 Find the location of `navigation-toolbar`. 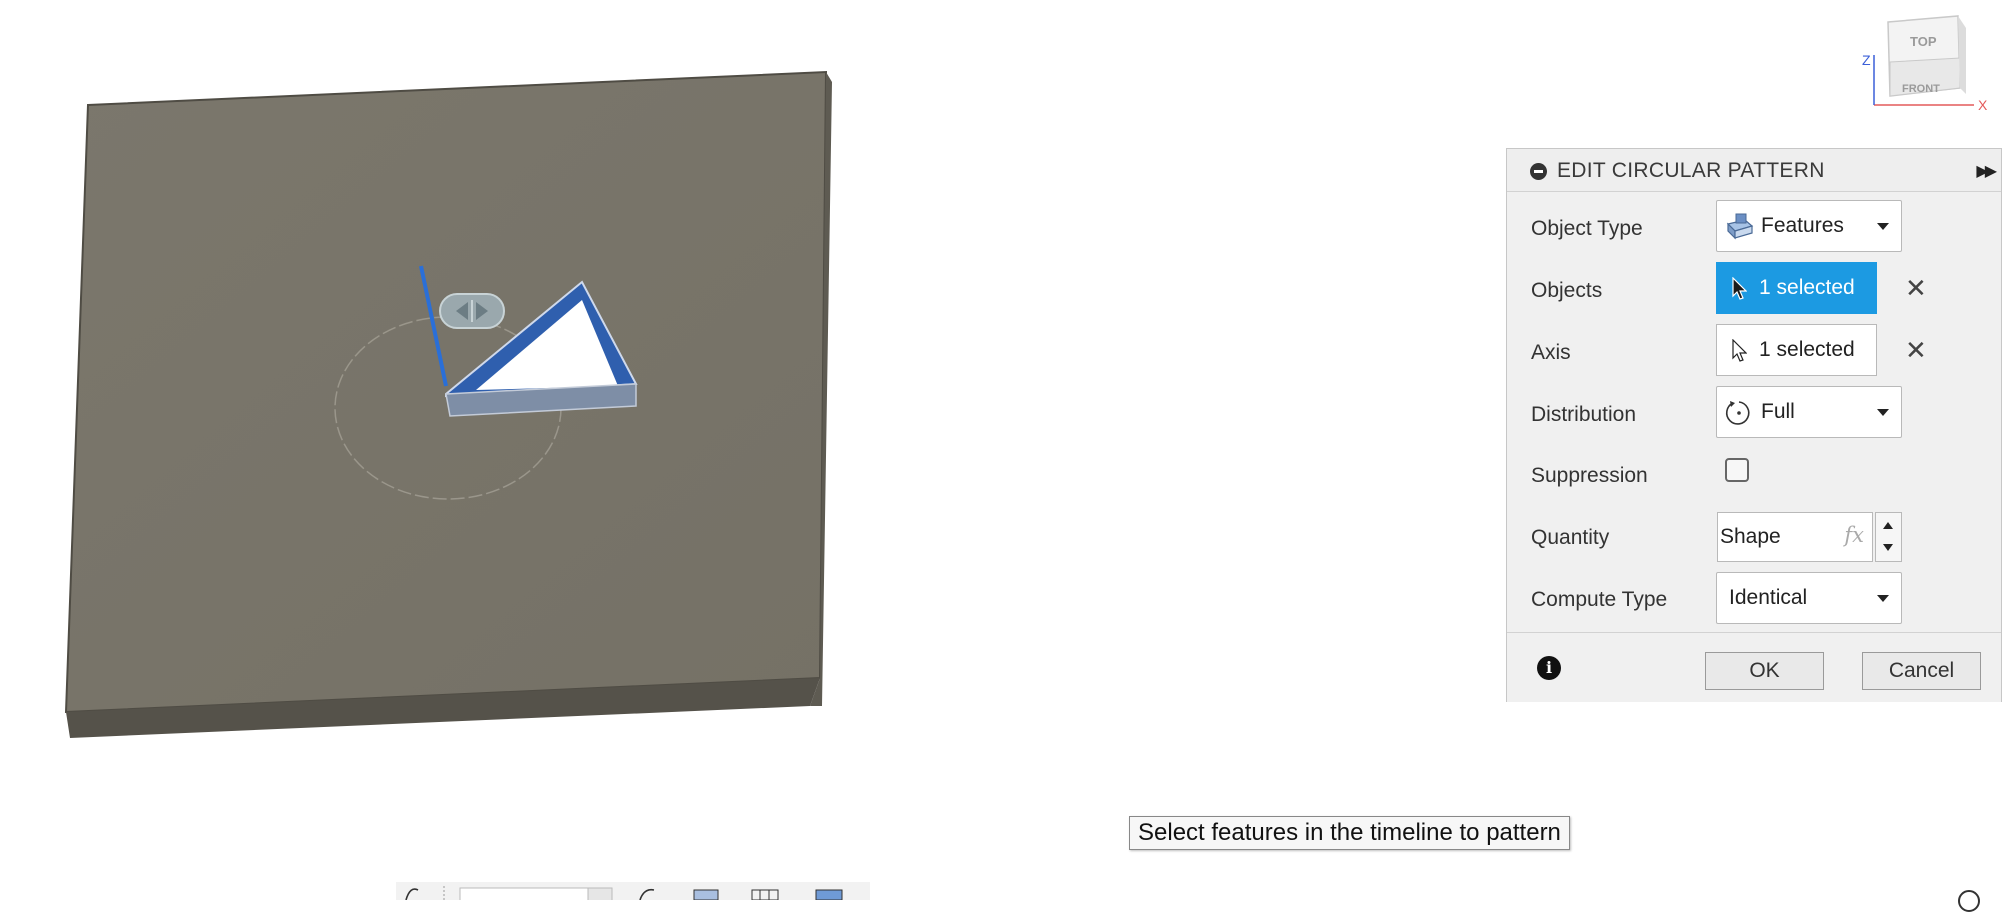

navigation-toolbar is located at coordinates (633, 891).